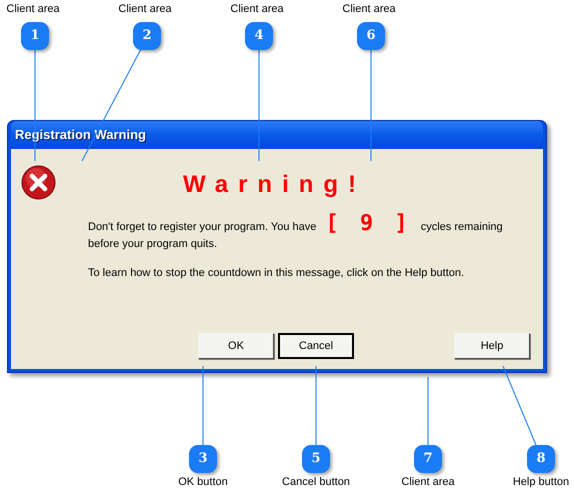 This screenshot has height=493, width=574. What do you see at coordinates (541, 459) in the screenshot?
I see `callout-badge: 8` at bounding box center [541, 459].